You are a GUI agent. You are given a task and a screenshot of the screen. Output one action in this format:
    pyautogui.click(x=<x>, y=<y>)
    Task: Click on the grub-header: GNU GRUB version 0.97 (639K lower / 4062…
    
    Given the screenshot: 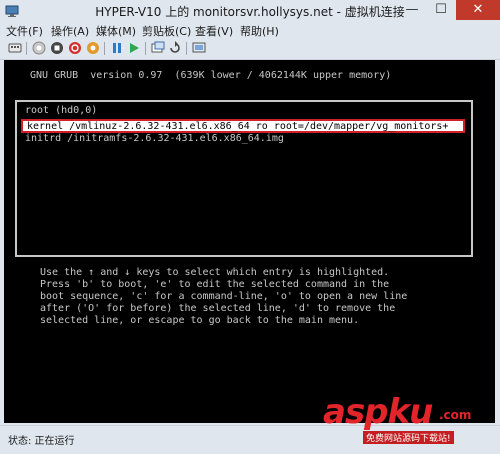 What is the action you would take?
    pyautogui.click(x=211, y=75)
    